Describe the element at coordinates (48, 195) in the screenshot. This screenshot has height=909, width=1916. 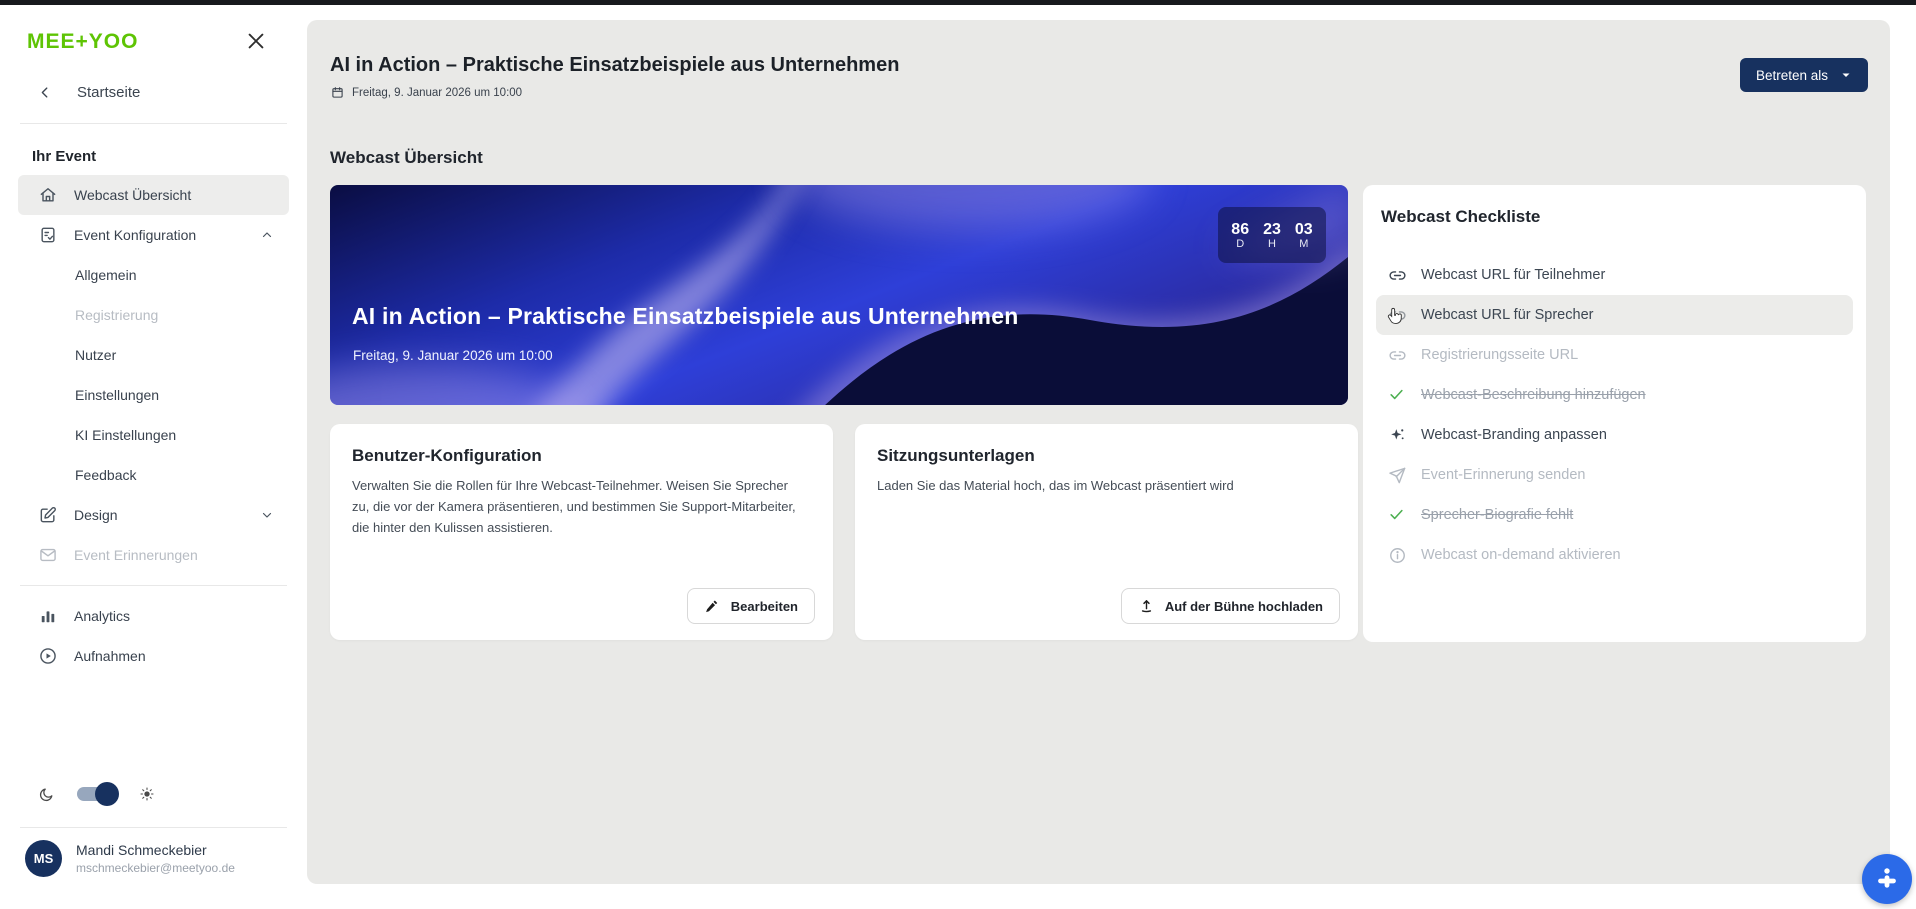
I see `home-icon` at that location.